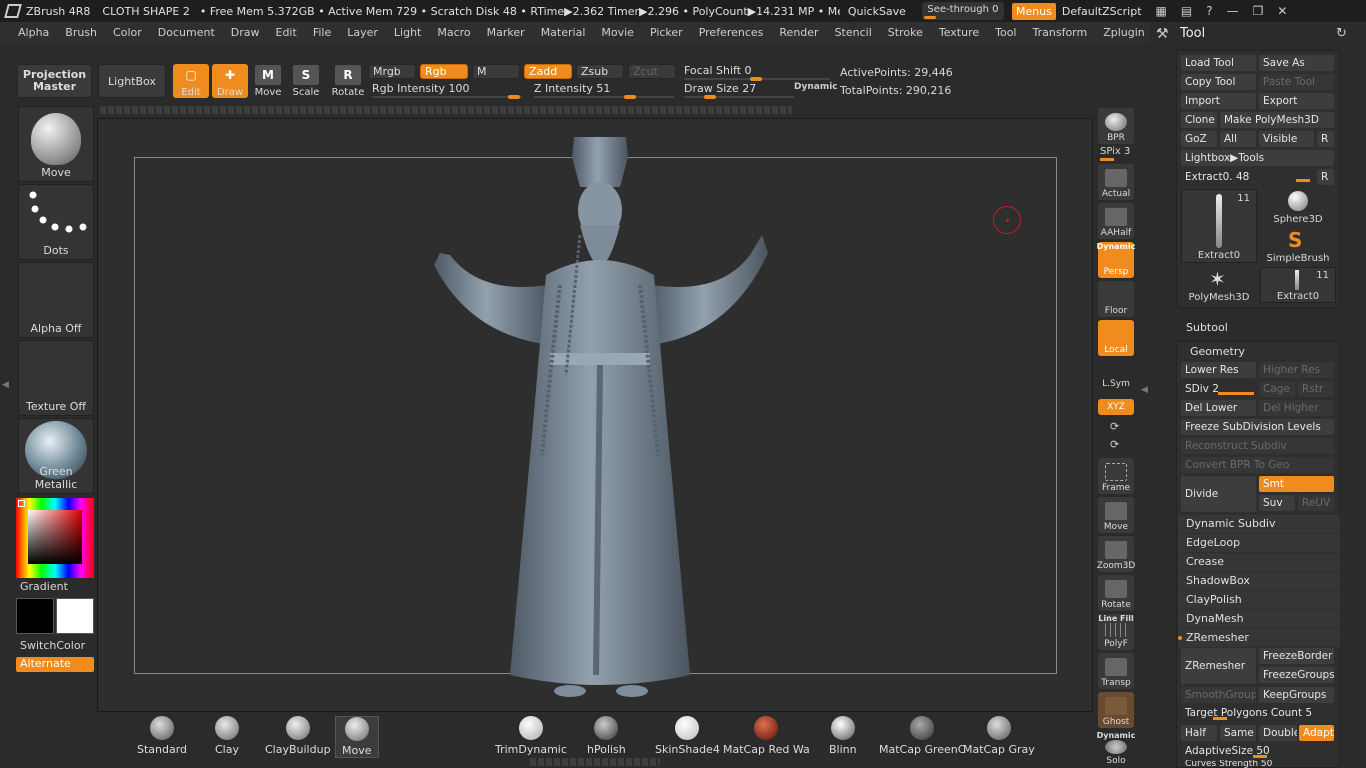 Image resolution: width=1366 pixels, height=768 pixels. I want to click on tool-thumb-extract0: 11 Extract0, so click(1219, 226).